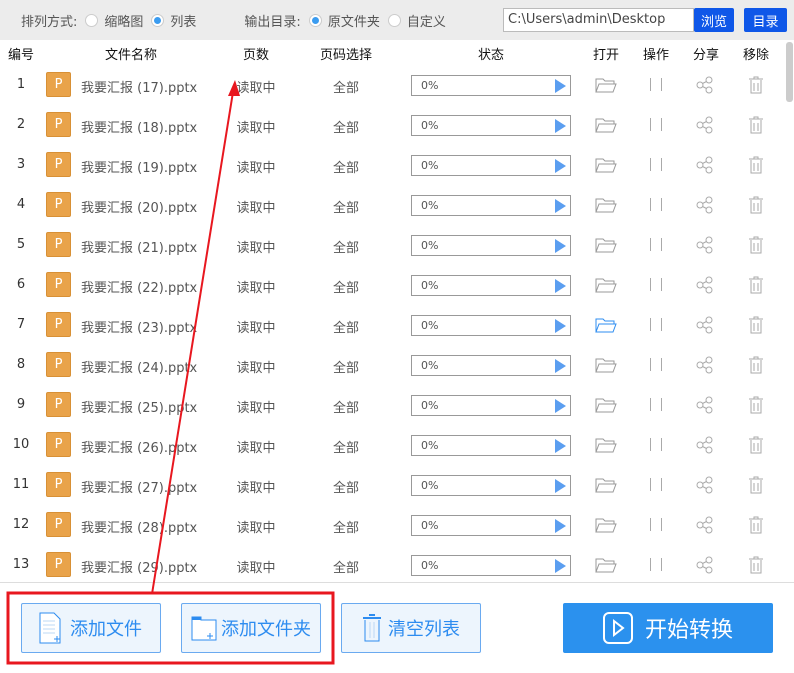  Describe the element at coordinates (92, 20) in the screenshot. I see `radio-thumbnail` at that location.